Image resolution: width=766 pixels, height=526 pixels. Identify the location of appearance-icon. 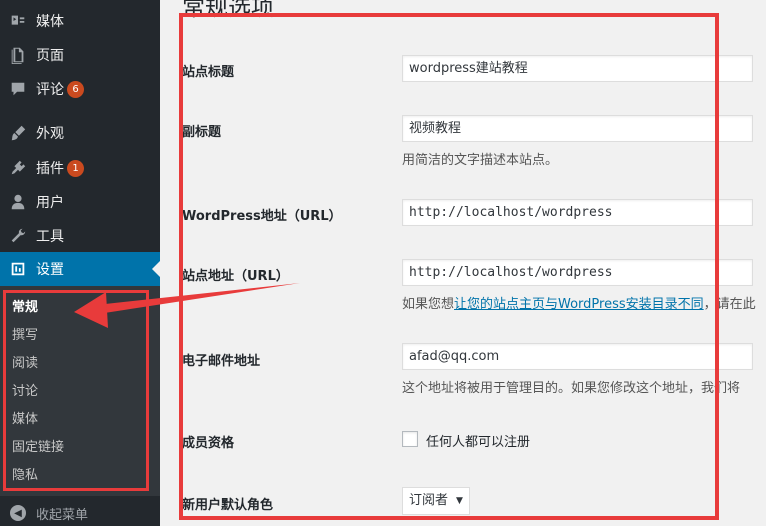
(18, 133).